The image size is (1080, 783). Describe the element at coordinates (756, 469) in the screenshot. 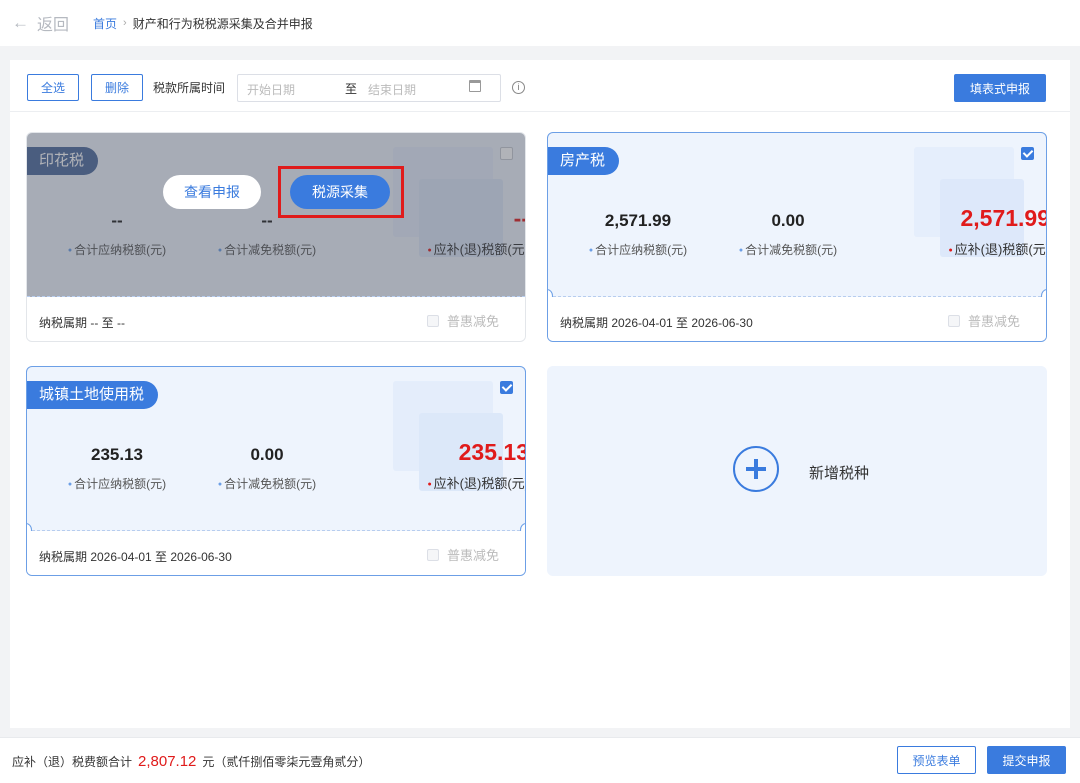

I see `plus-icon` at that location.